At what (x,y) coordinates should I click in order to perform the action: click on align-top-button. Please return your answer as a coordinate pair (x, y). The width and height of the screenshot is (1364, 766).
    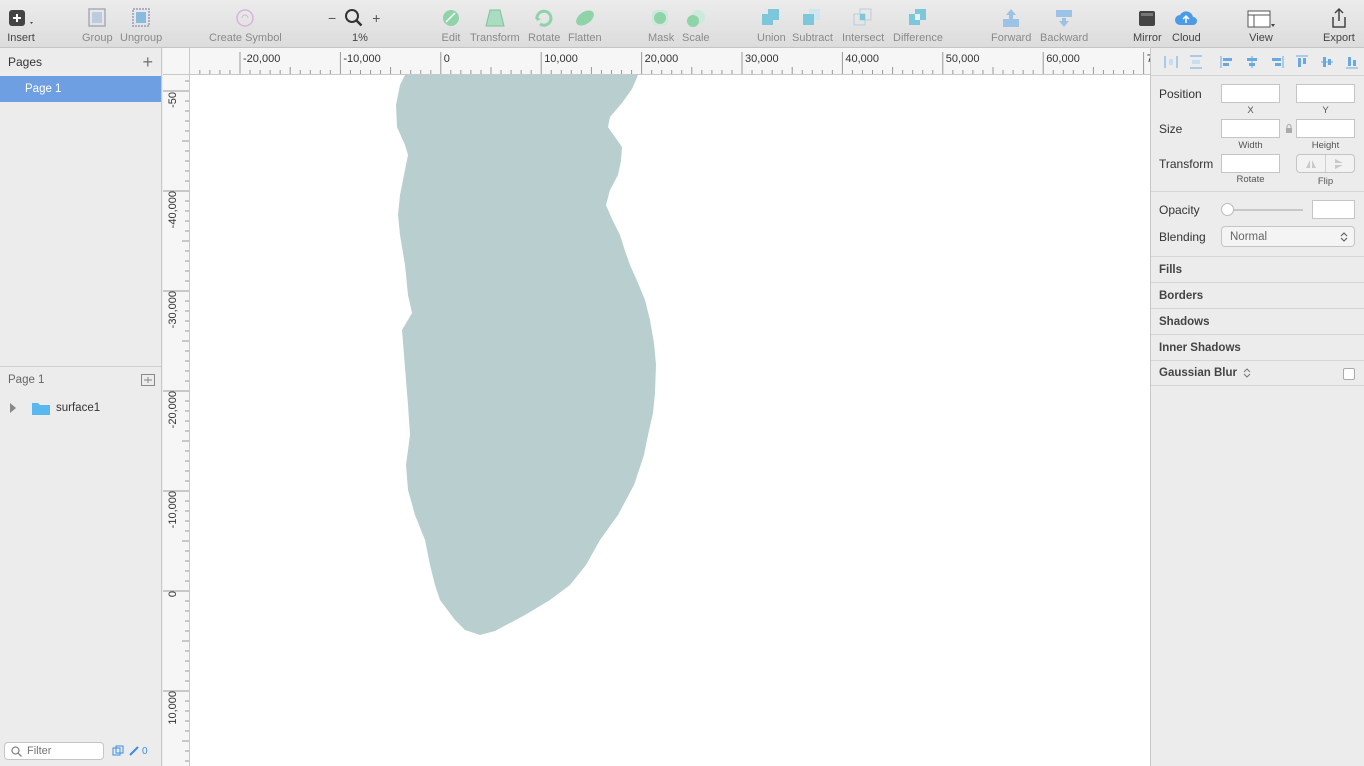
    Looking at the image, I should click on (1302, 62).